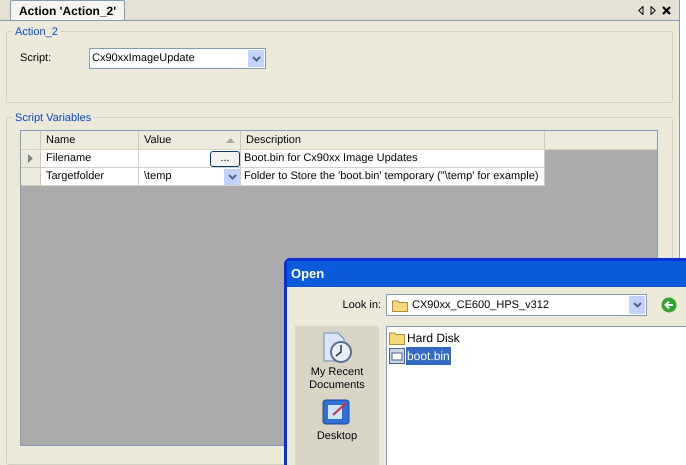 Image resolution: width=686 pixels, height=465 pixels. What do you see at coordinates (337, 348) in the screenshot?
I see `clock-document-icon` at bounding box center [337, 348].